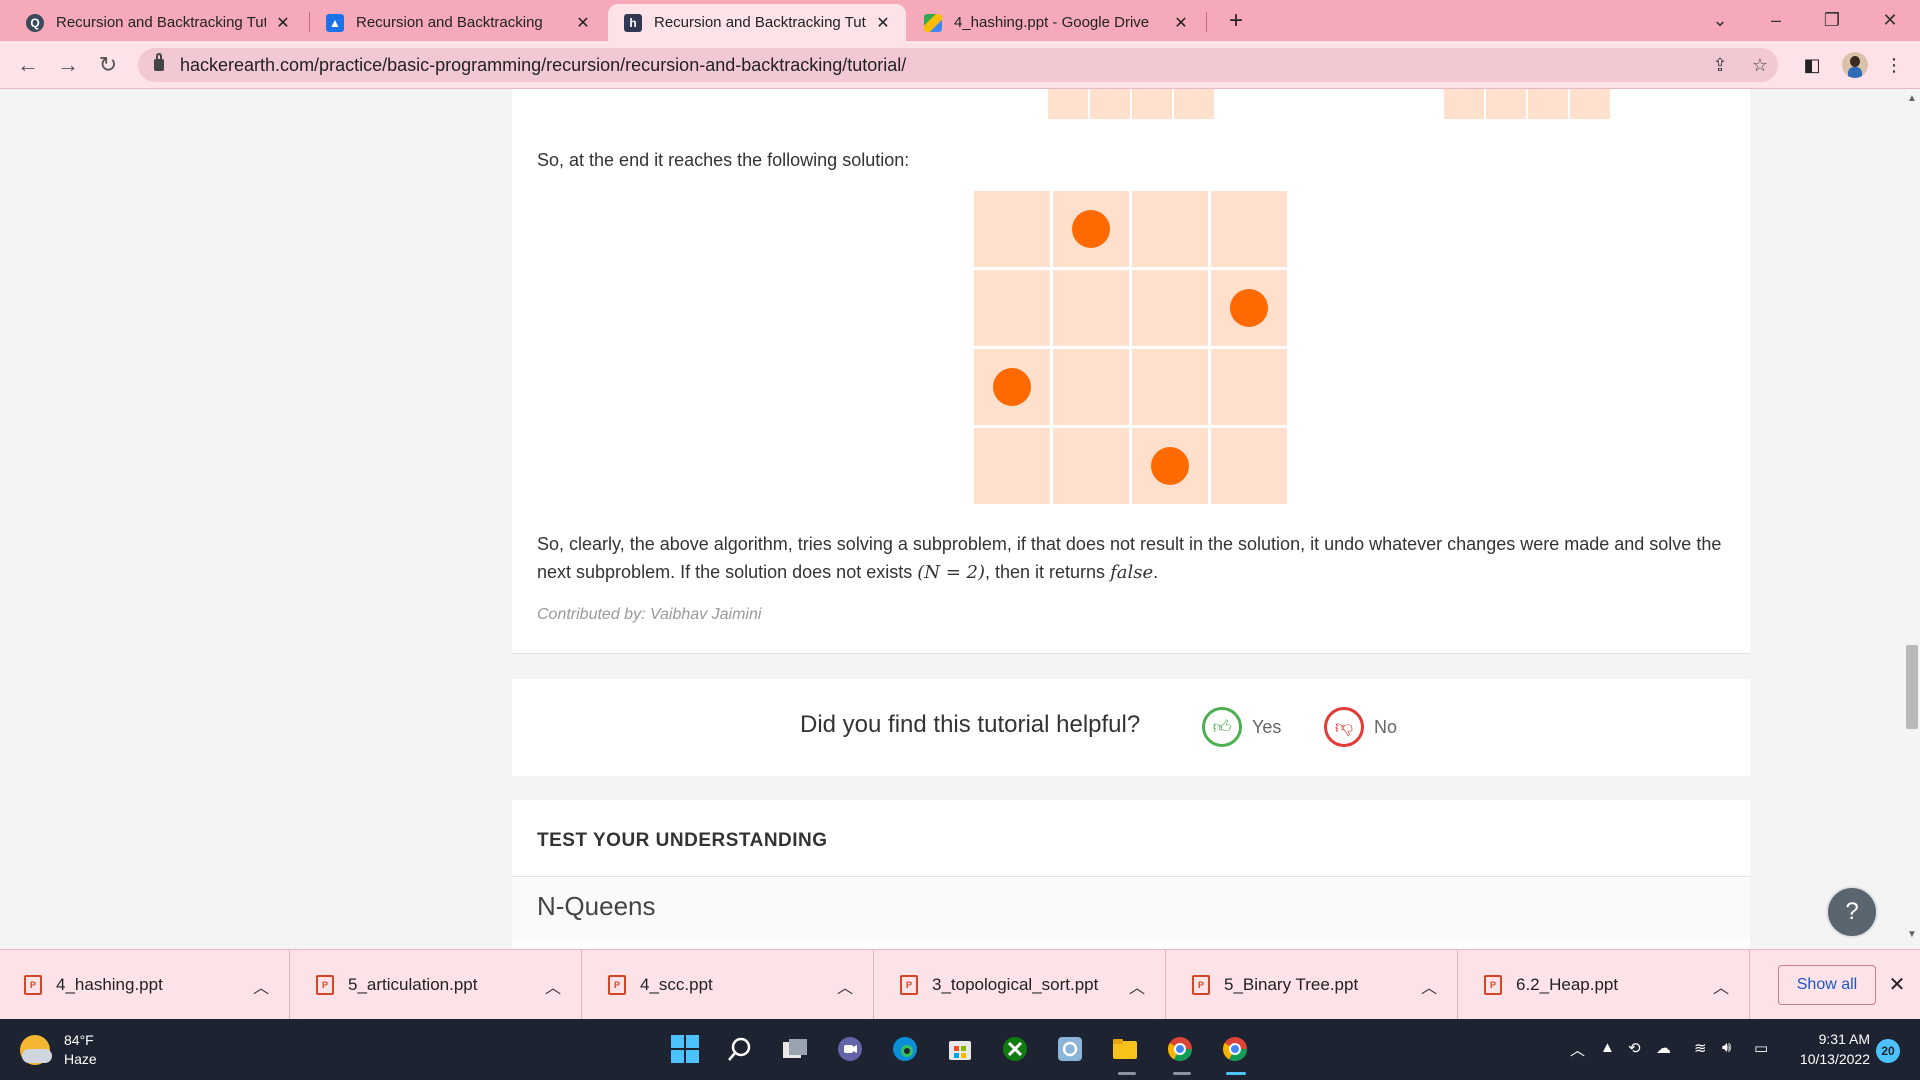  Describe the element at coordinates (1015, 985) in the screenshot. I see `download-filename: 3_topological_sort.ppt` at that location.